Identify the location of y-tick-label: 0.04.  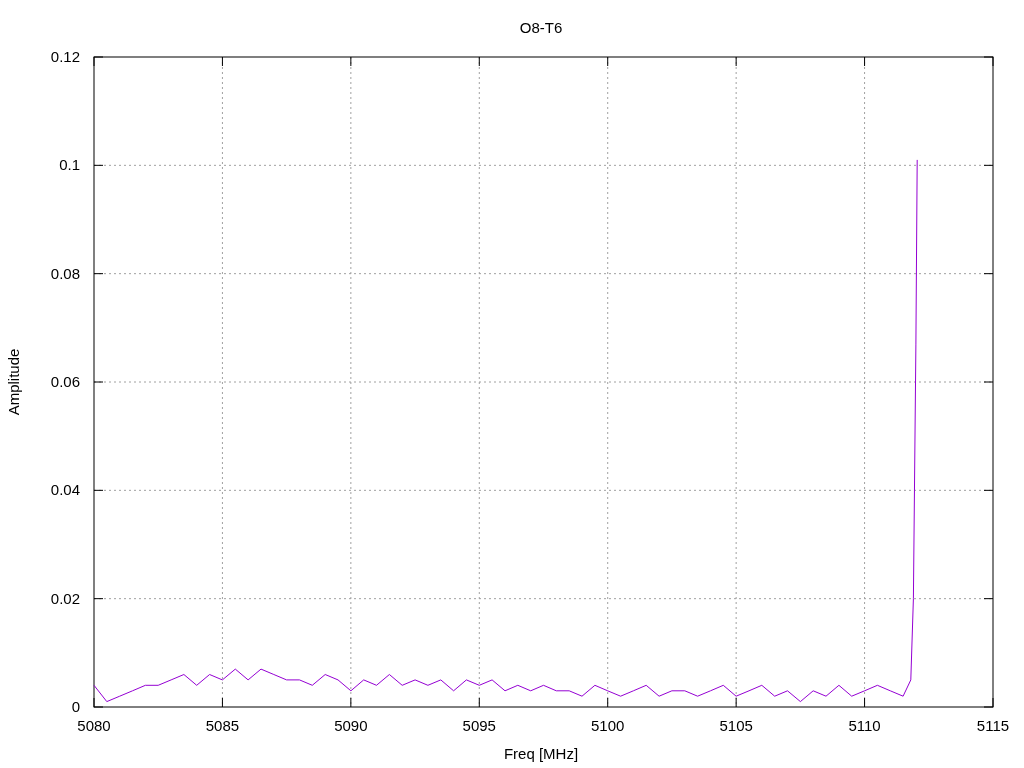
(65, 490).